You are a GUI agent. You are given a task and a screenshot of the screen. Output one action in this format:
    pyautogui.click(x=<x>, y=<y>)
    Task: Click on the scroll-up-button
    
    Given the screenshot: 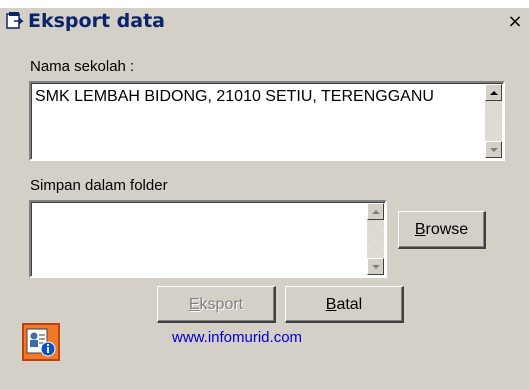 What is the action you would take?
    pyautogui.click(x=493, y=92)
    